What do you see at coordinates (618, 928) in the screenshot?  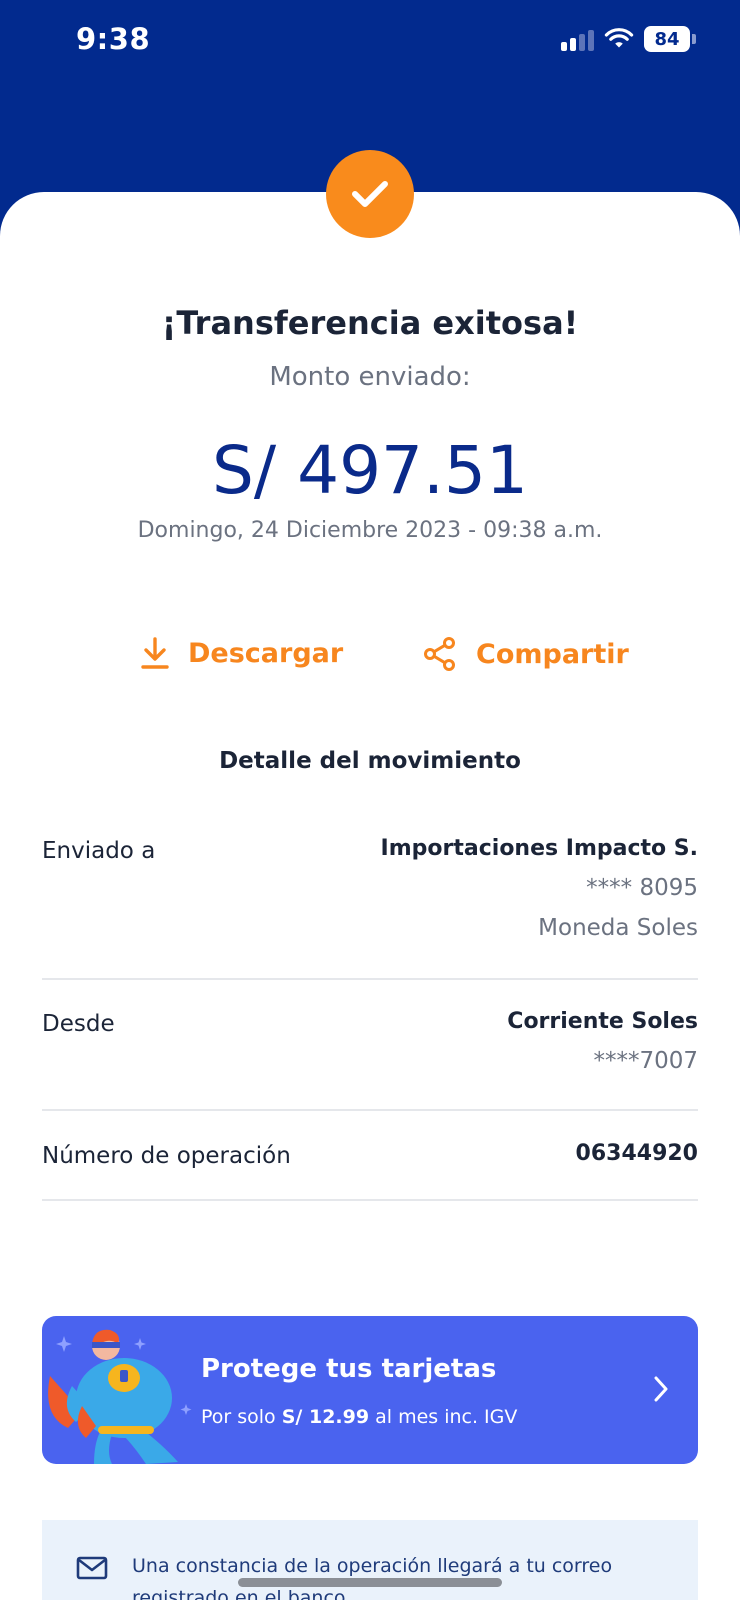 I see `recipient-currency: Moneda Soles` at bounding box center [618, 928].